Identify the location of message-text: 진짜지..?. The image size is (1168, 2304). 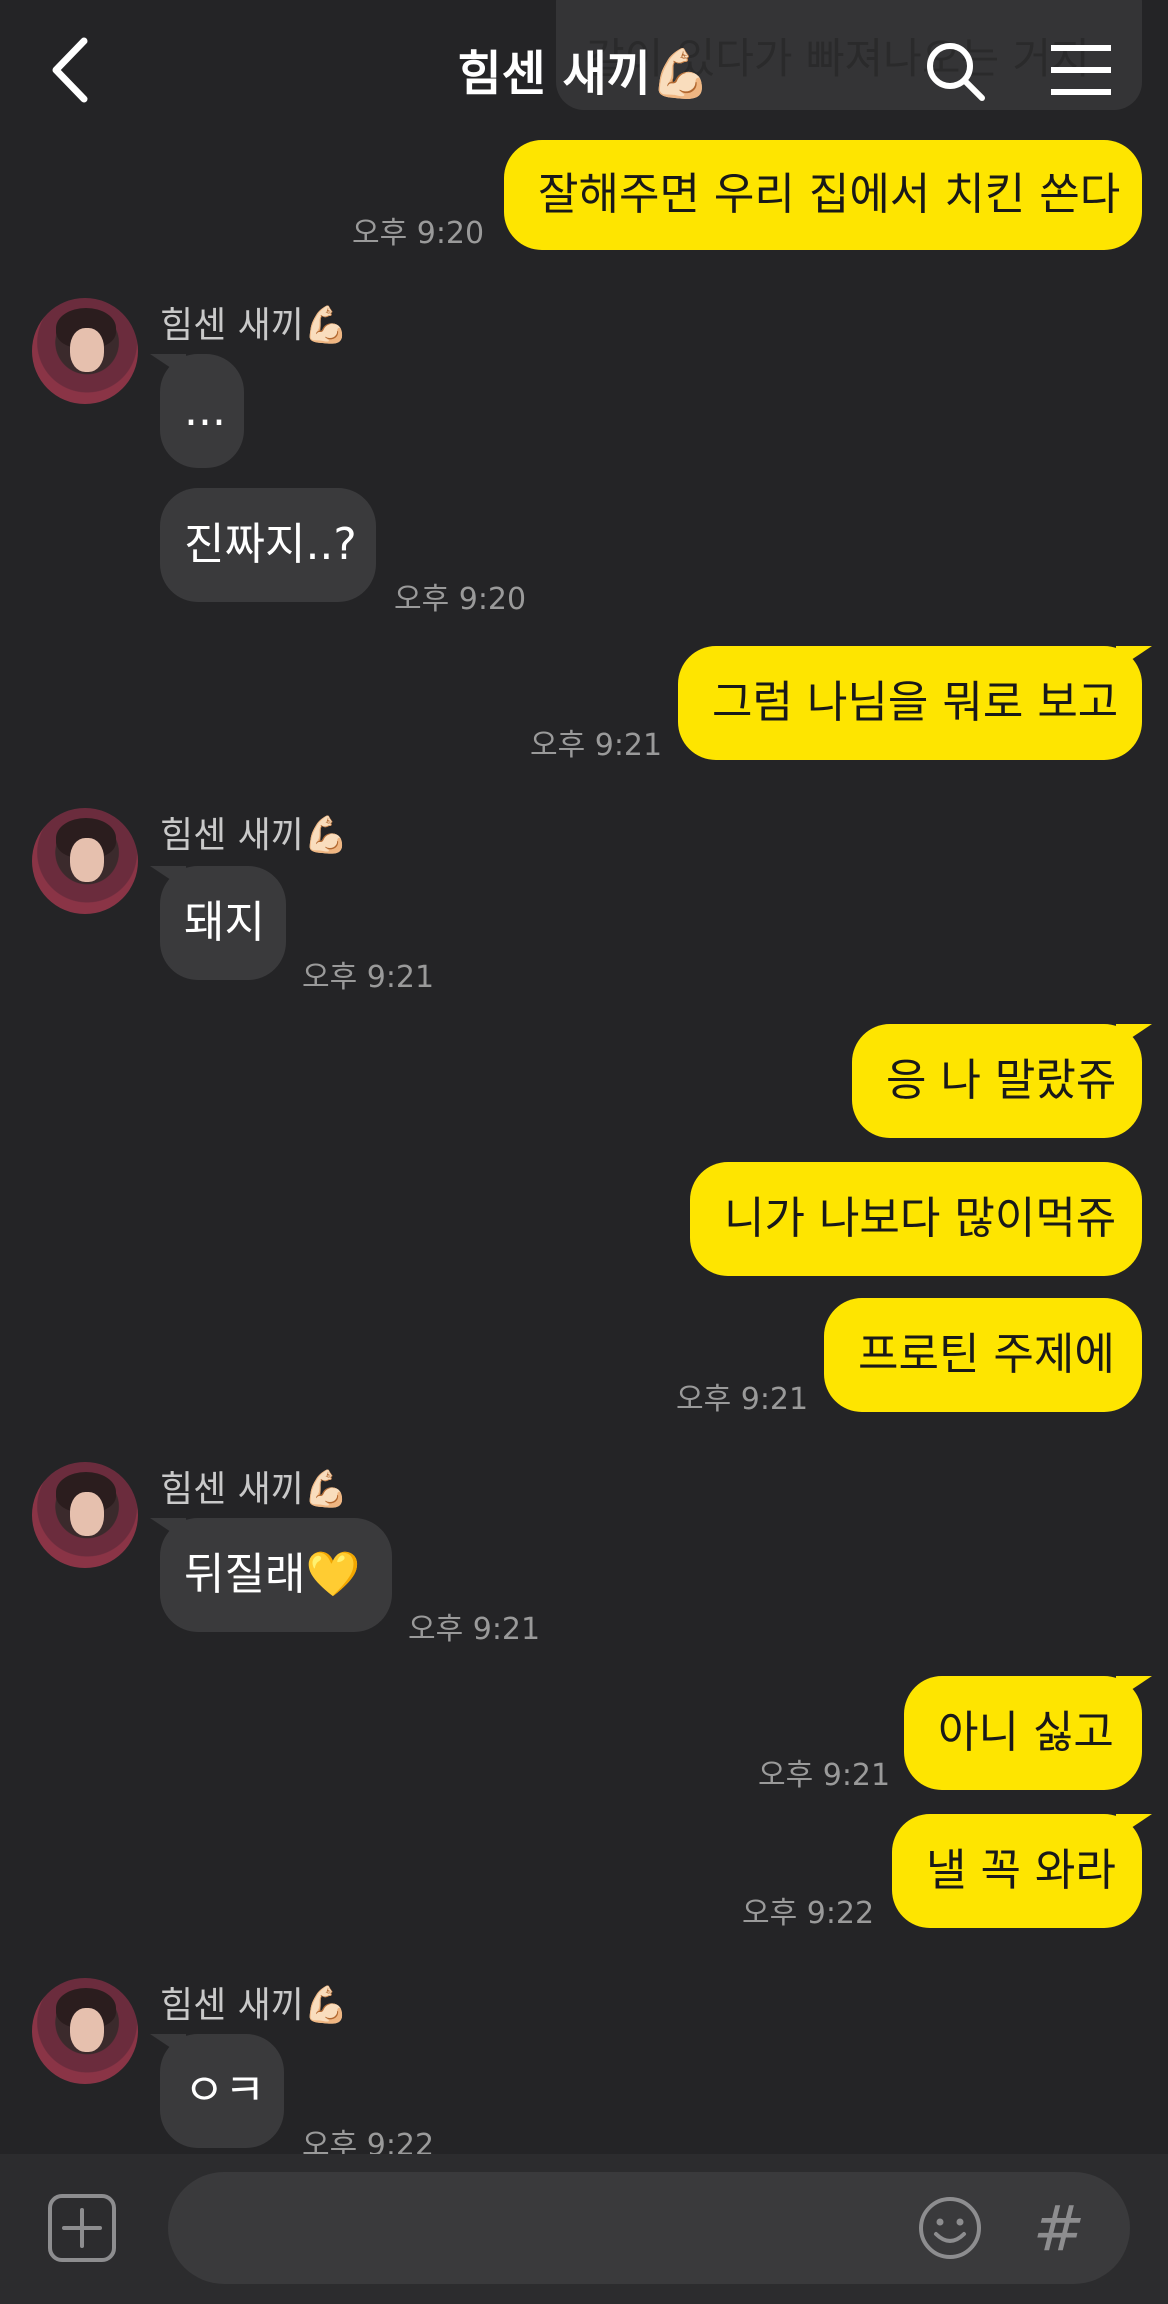
(270, 544).